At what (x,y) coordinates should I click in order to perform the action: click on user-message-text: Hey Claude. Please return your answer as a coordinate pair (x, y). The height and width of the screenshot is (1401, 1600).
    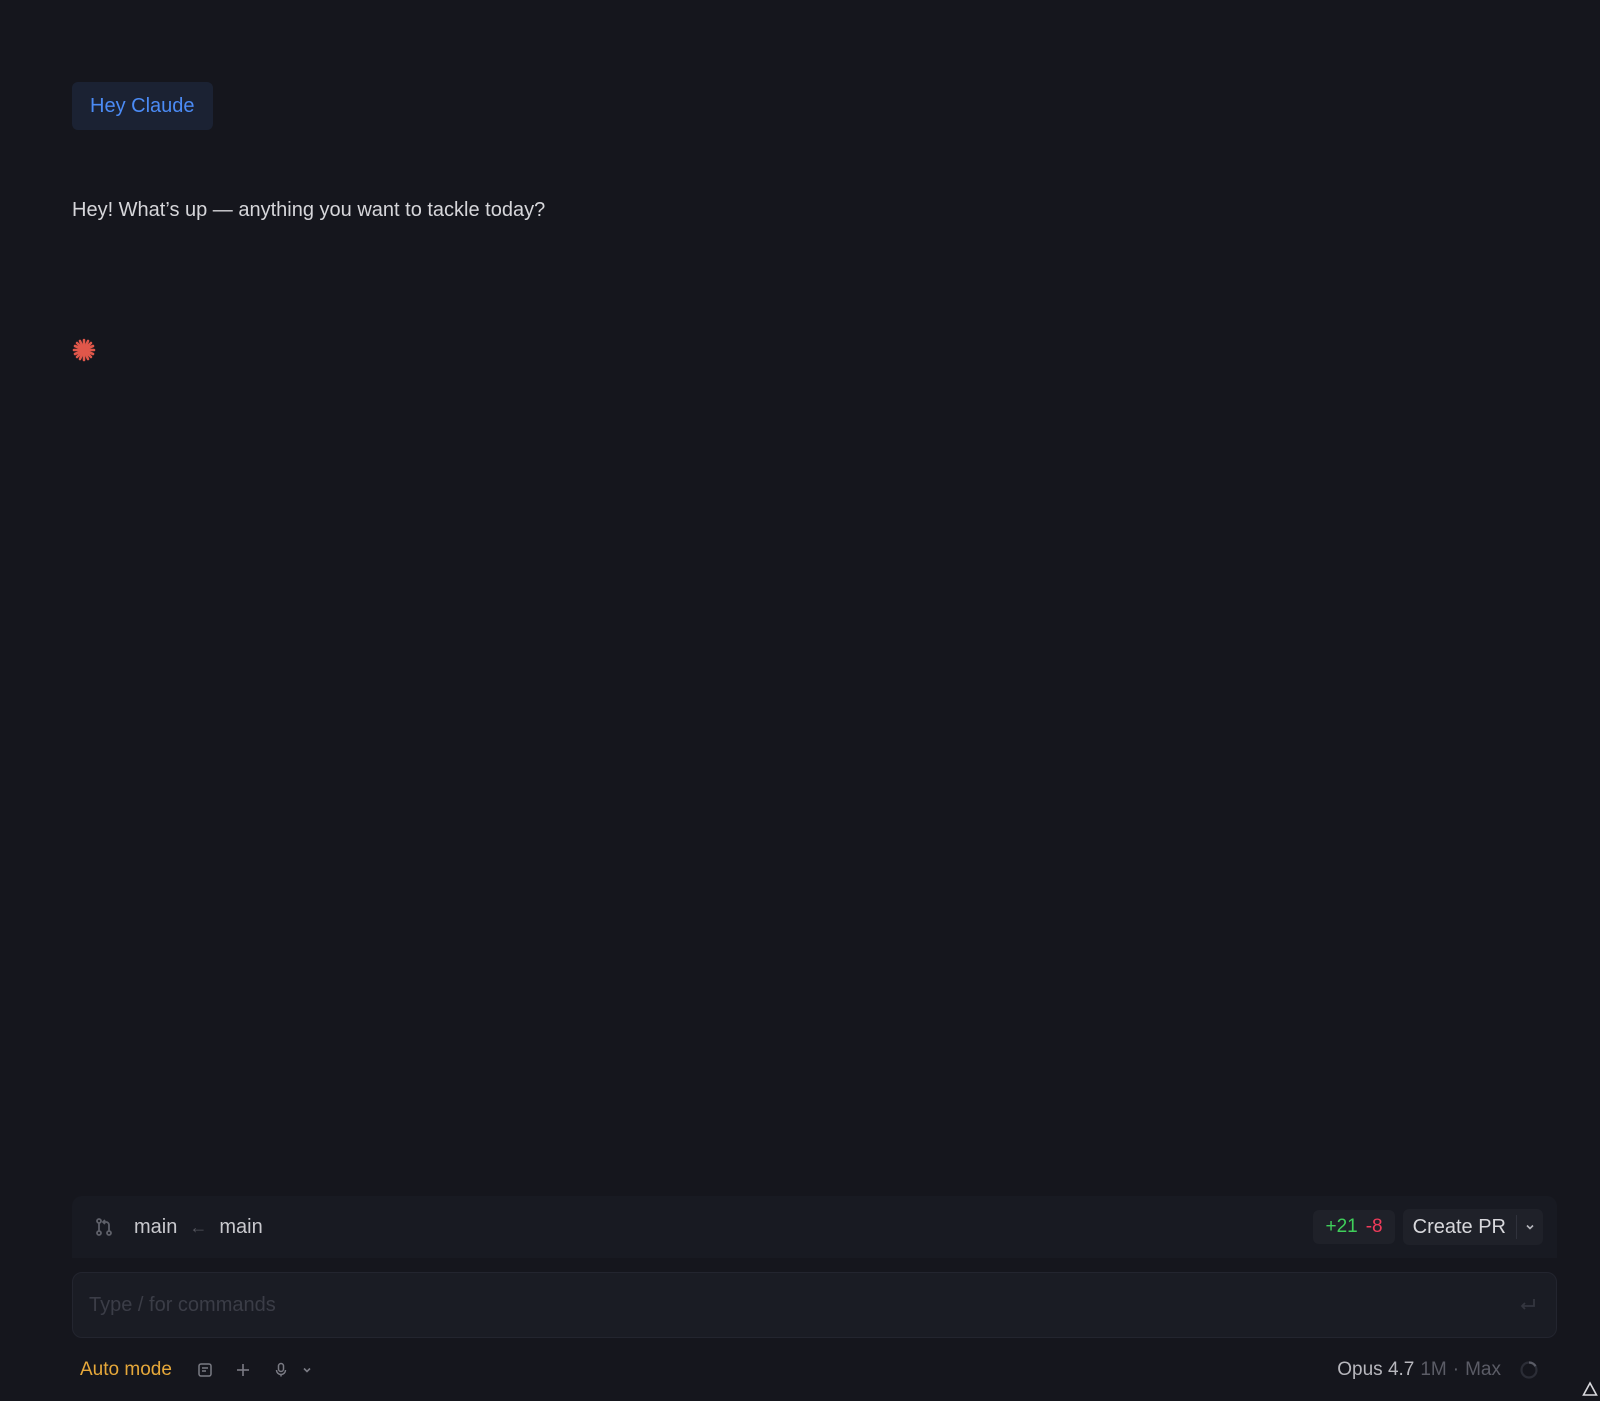
    Looking at the image, I should click on (142, 106).